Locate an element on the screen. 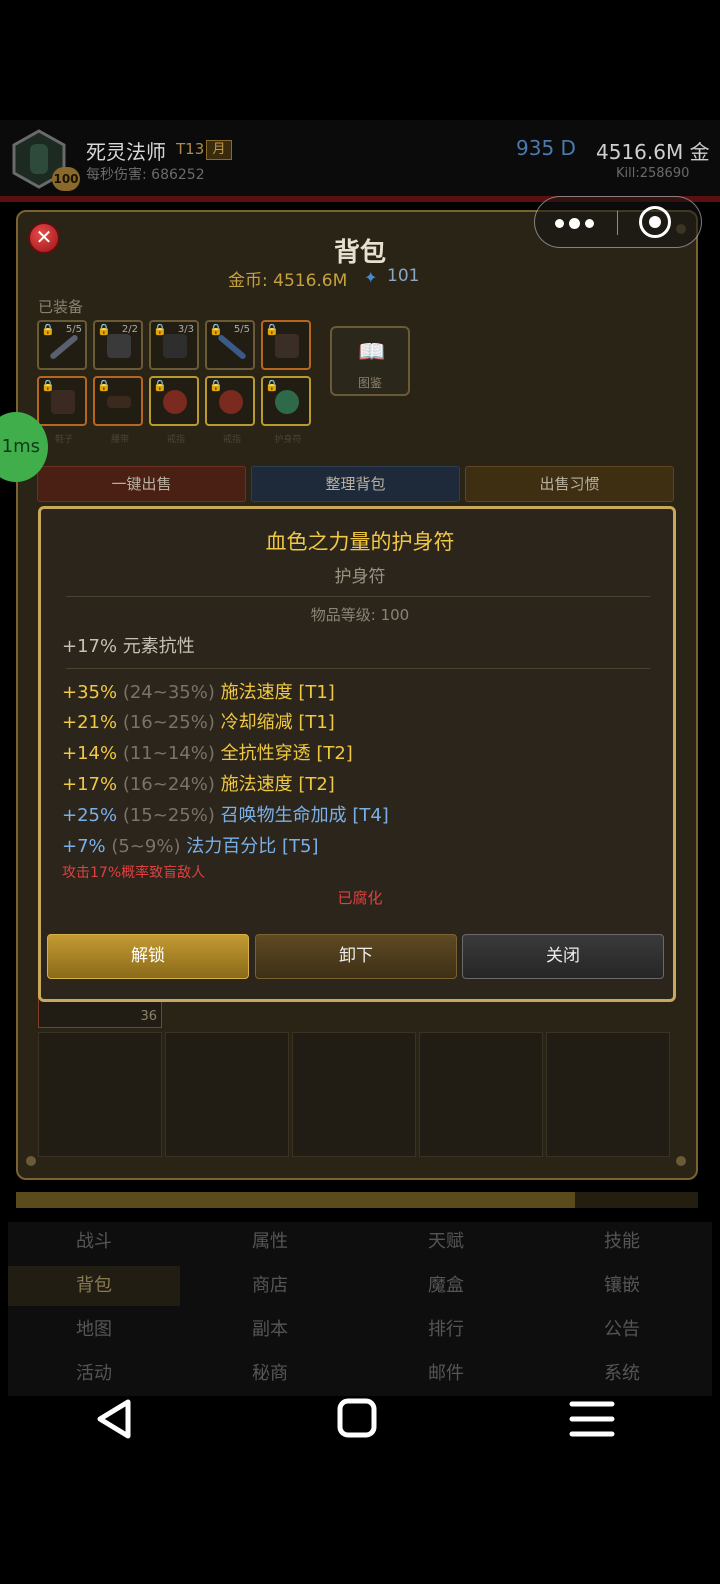 The height and width of the screenshot is (1584, 720). dps-readout: 每秒伤害: 686252 is located at coordinates (145, 175).